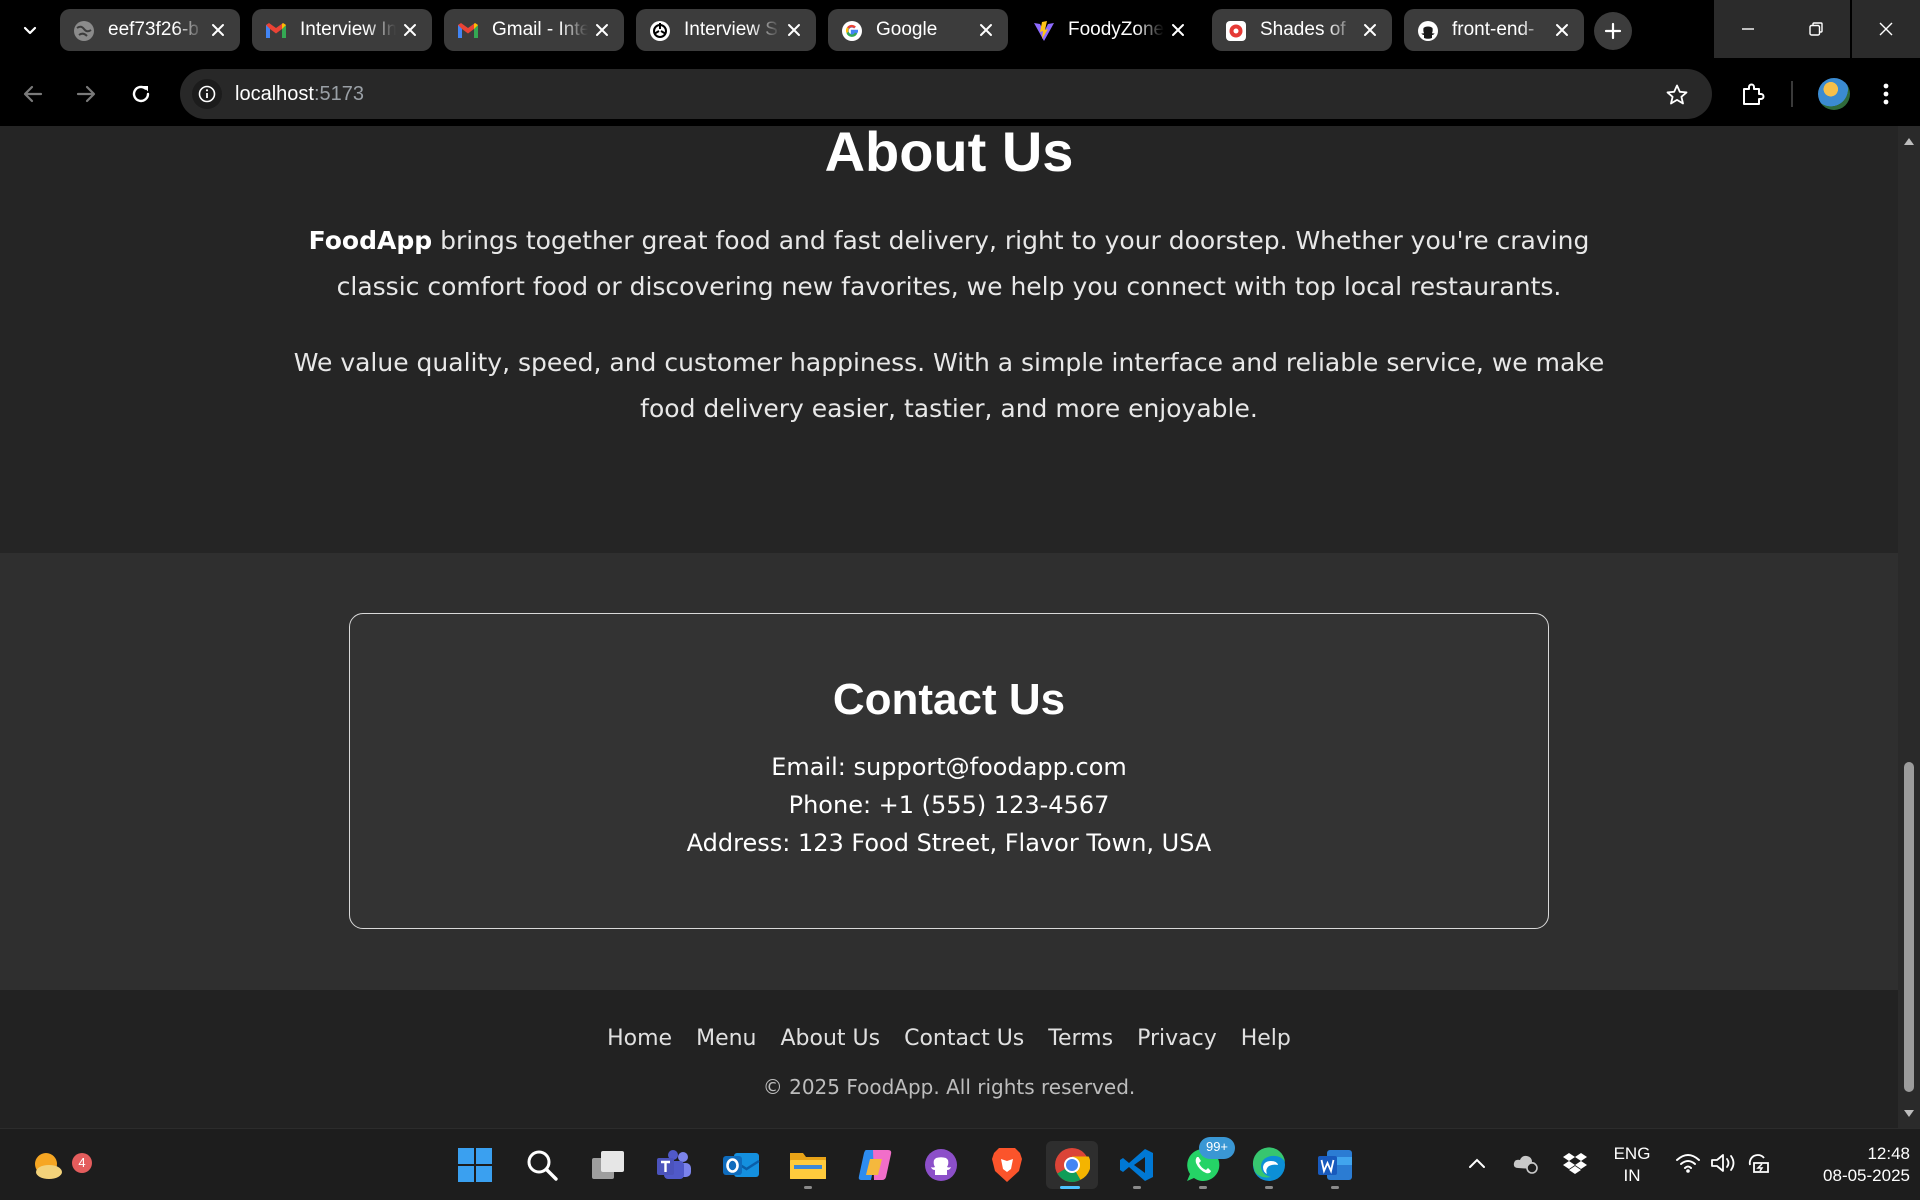  What do you see at coordinates (534, 30) in the screenshot?
I see `tab-2: Gmail - Inte` at bounding box center [534, 30].